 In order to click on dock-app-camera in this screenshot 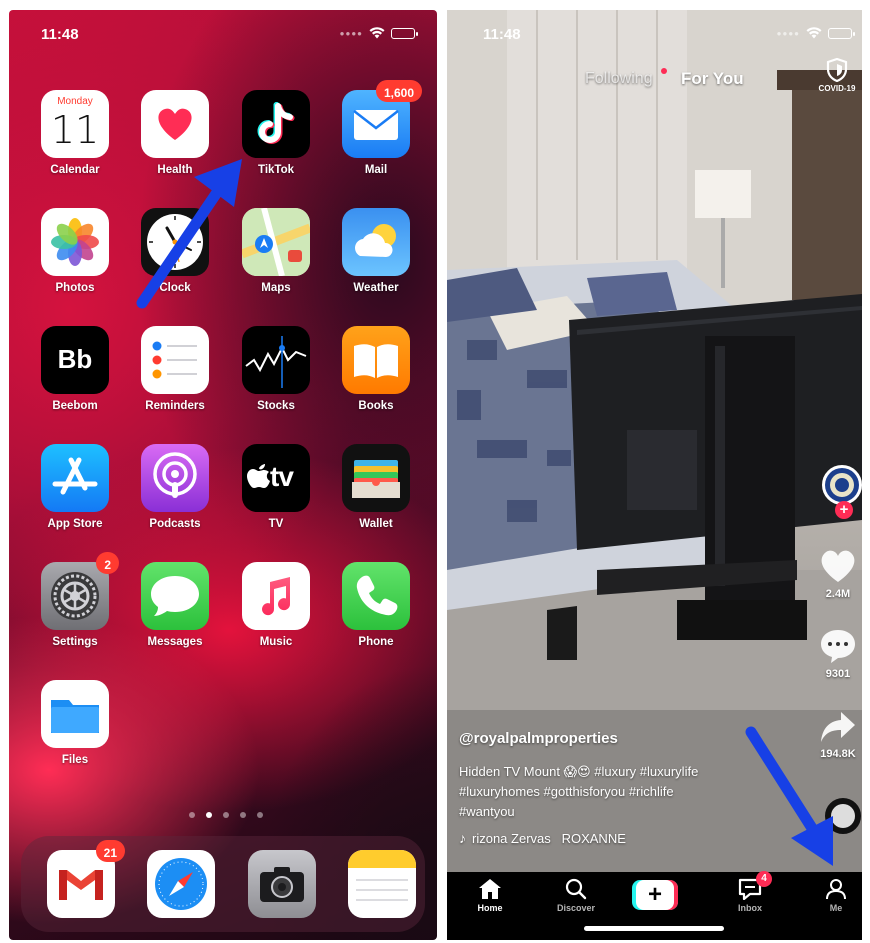, I will do `click(282, 884)`.